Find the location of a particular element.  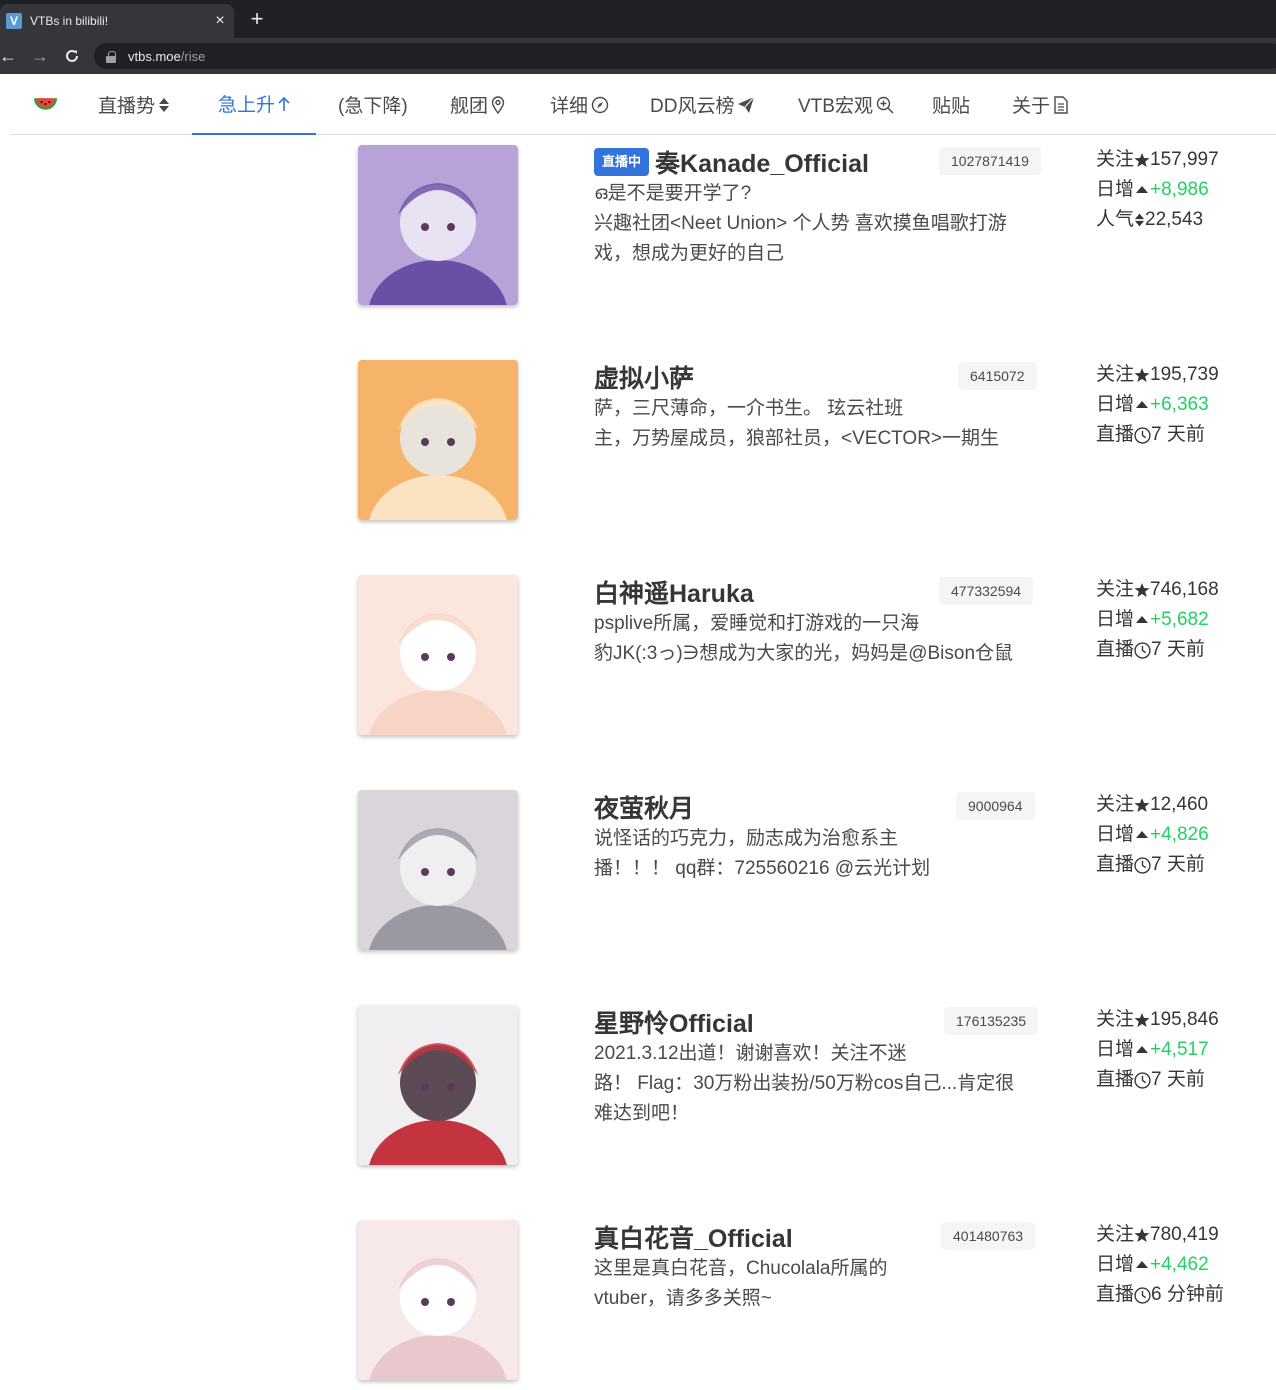

vtb-name: 星野怜Official is located at coordinates (674, 1022).